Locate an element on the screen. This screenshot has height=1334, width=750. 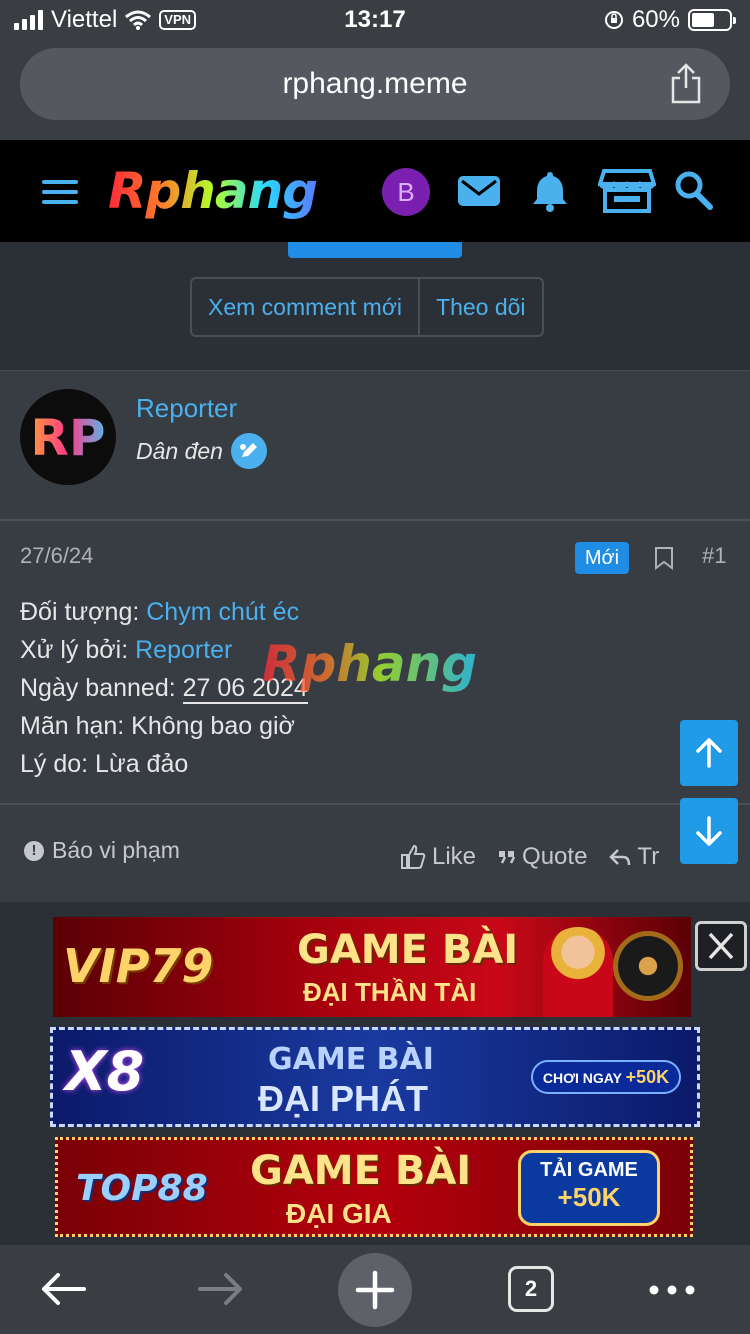
close-icon is located at coordinates (721, 946).